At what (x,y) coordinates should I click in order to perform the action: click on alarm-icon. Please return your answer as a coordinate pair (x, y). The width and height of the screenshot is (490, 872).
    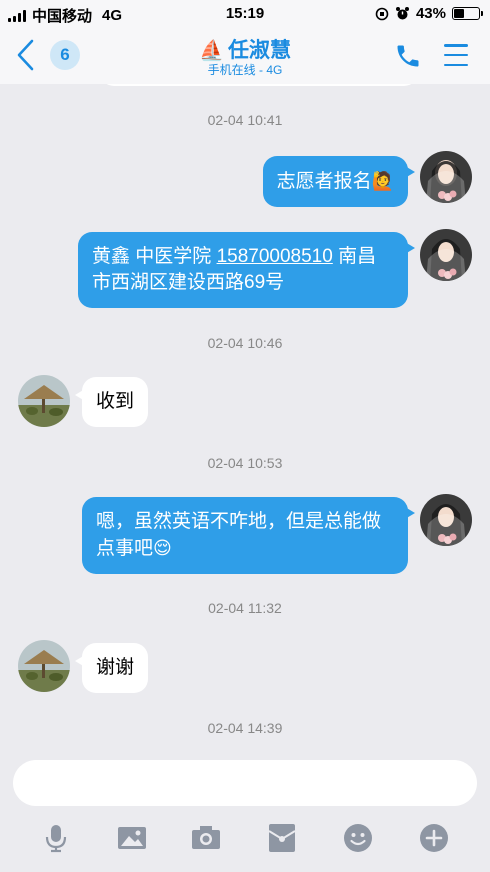
    Looking at the image, I should click on (402, 13).